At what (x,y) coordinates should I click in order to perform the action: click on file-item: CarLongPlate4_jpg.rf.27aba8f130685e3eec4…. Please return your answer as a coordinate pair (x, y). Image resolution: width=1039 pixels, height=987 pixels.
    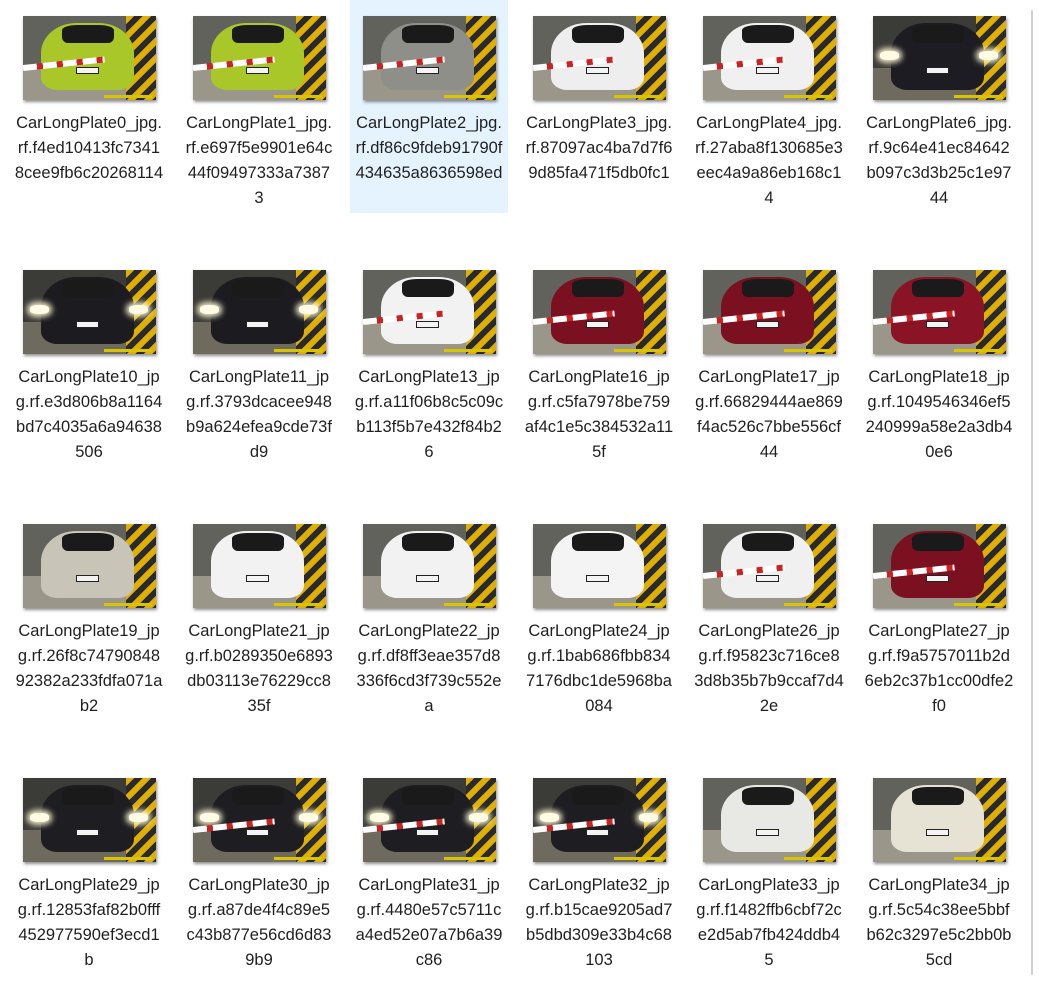
    Looking at the image, I should click on (769, 106).